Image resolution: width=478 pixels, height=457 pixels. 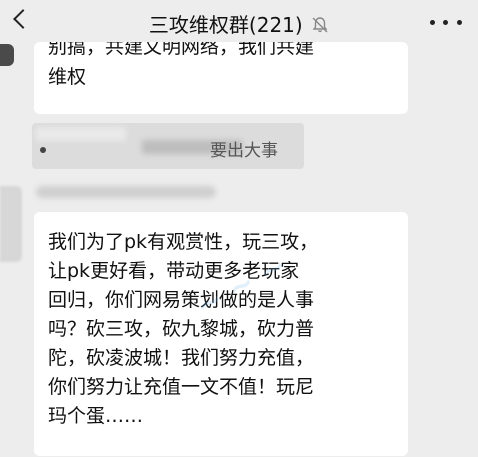 What do you see at coordinates (126, 192) in the screenshot?
I see `sender-name-blurred` at bounding box center [126, 192].